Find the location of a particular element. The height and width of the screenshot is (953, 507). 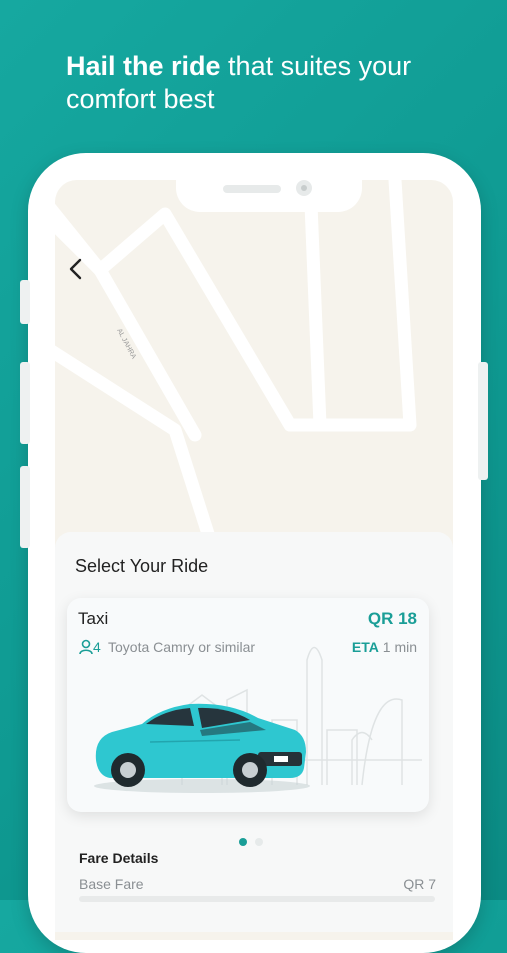

phone-power-button is located at coordinates (483, 421).